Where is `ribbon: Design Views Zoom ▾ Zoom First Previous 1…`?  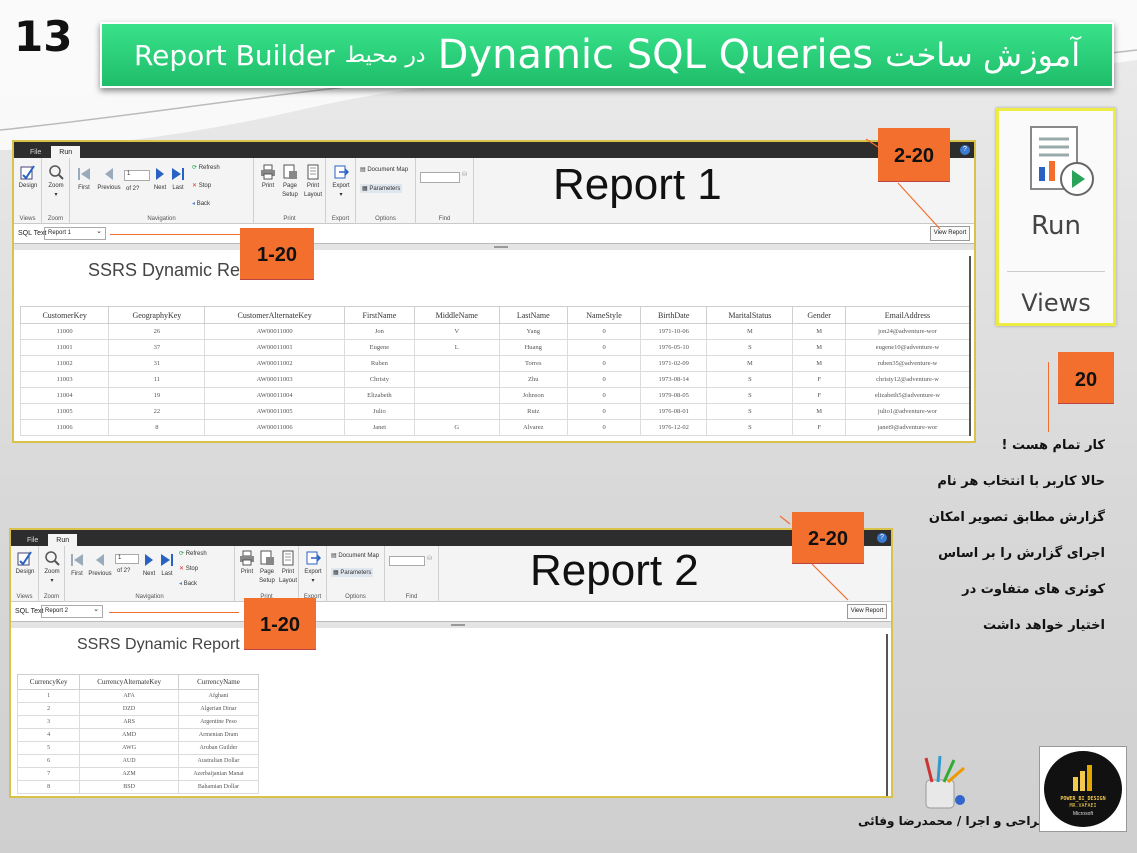
ribbon: Design Views Zoom ▾ Zoom First Previous 1… is located at coordinates (494, 191).